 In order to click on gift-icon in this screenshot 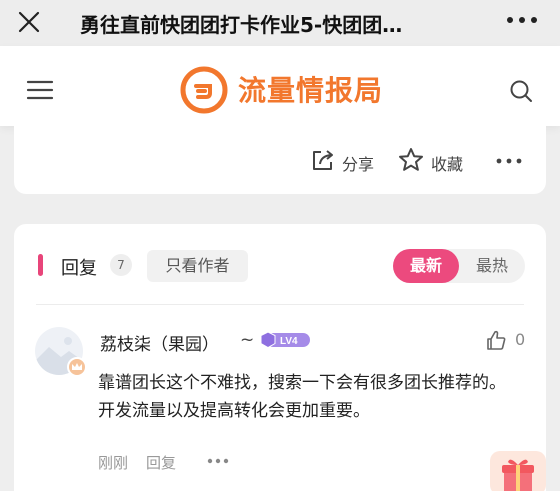, I will do `click(518, 471)`.